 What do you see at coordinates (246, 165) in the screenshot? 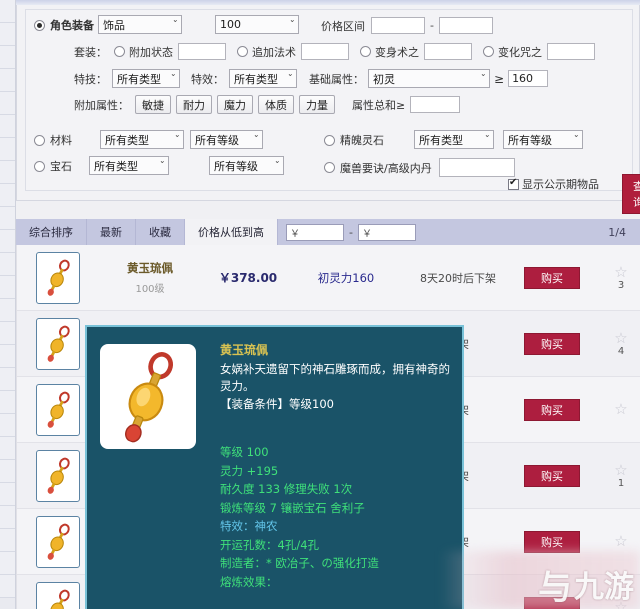
I see `gem-level-select: 所有等级 ˅` at bounding box center [246, 165].